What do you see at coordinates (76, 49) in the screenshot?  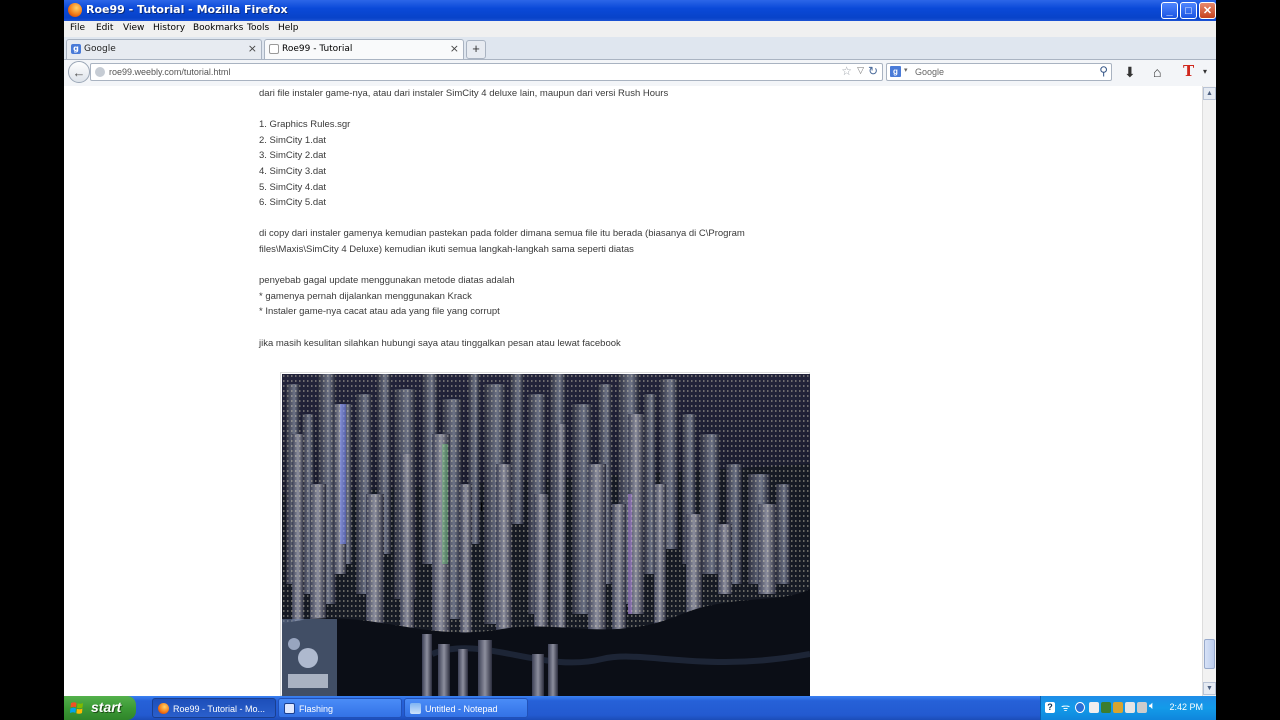 I see `google-favicon-icon: g` at bounding box center [76, 49].